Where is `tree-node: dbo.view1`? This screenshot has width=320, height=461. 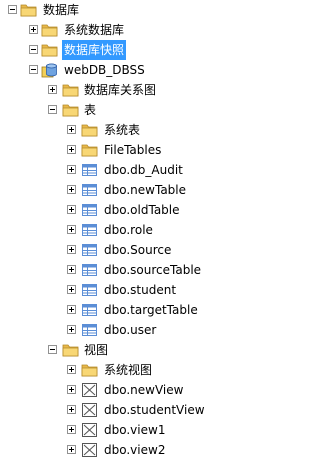 tree-node: dbo.view1 is located at coordinates (114, 430).